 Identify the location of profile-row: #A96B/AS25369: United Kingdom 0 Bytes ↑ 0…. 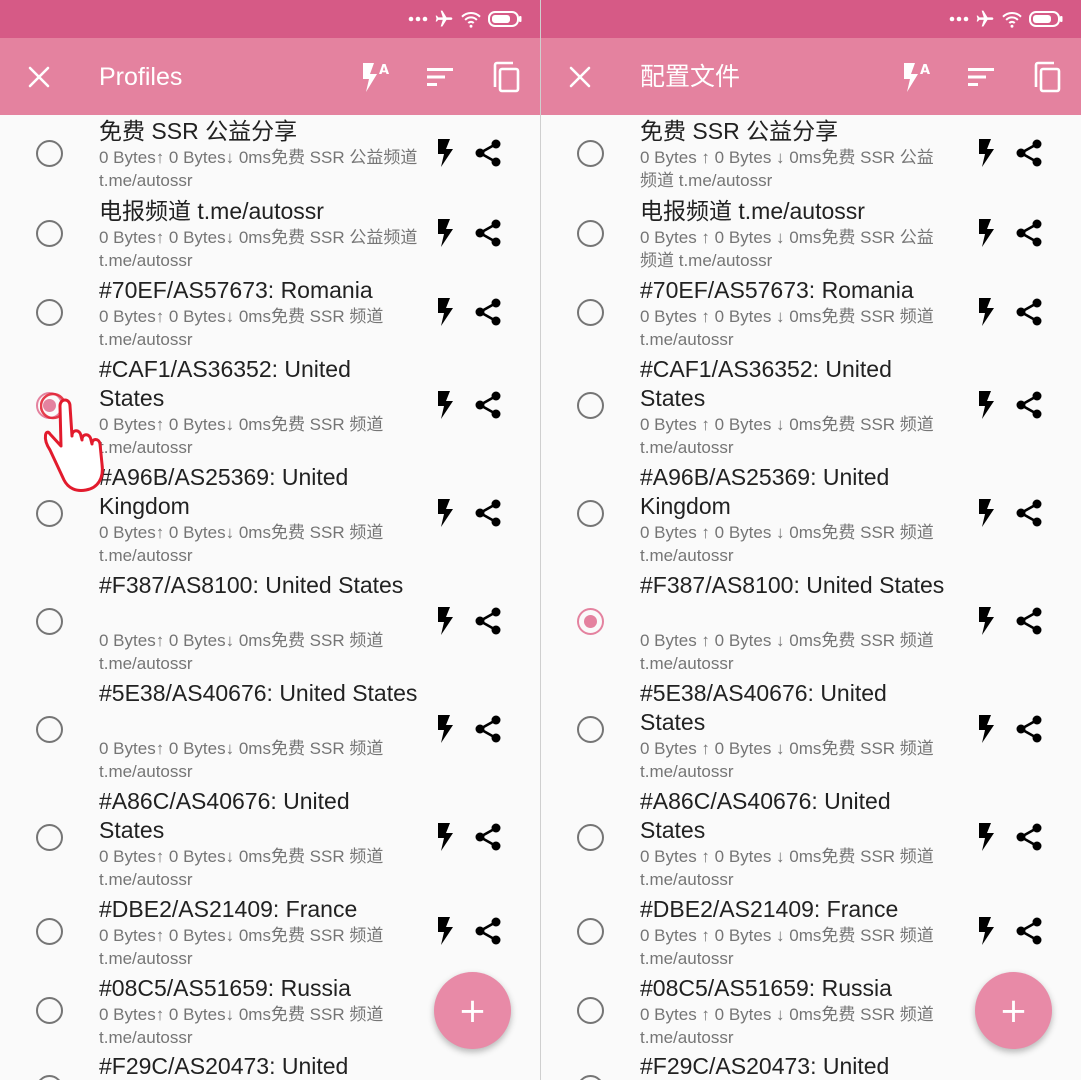
(811, 515).